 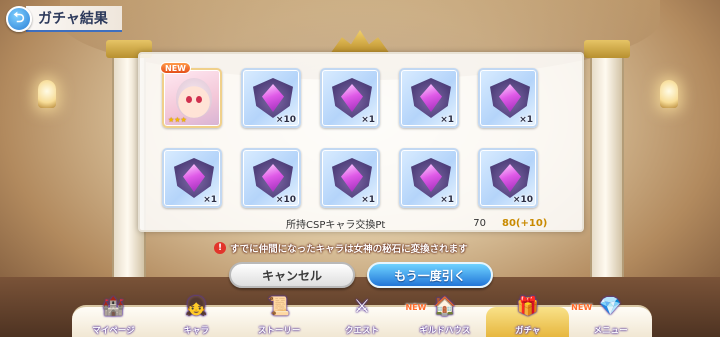 I want to click on character-eye-left, so click(x=189, y=99).